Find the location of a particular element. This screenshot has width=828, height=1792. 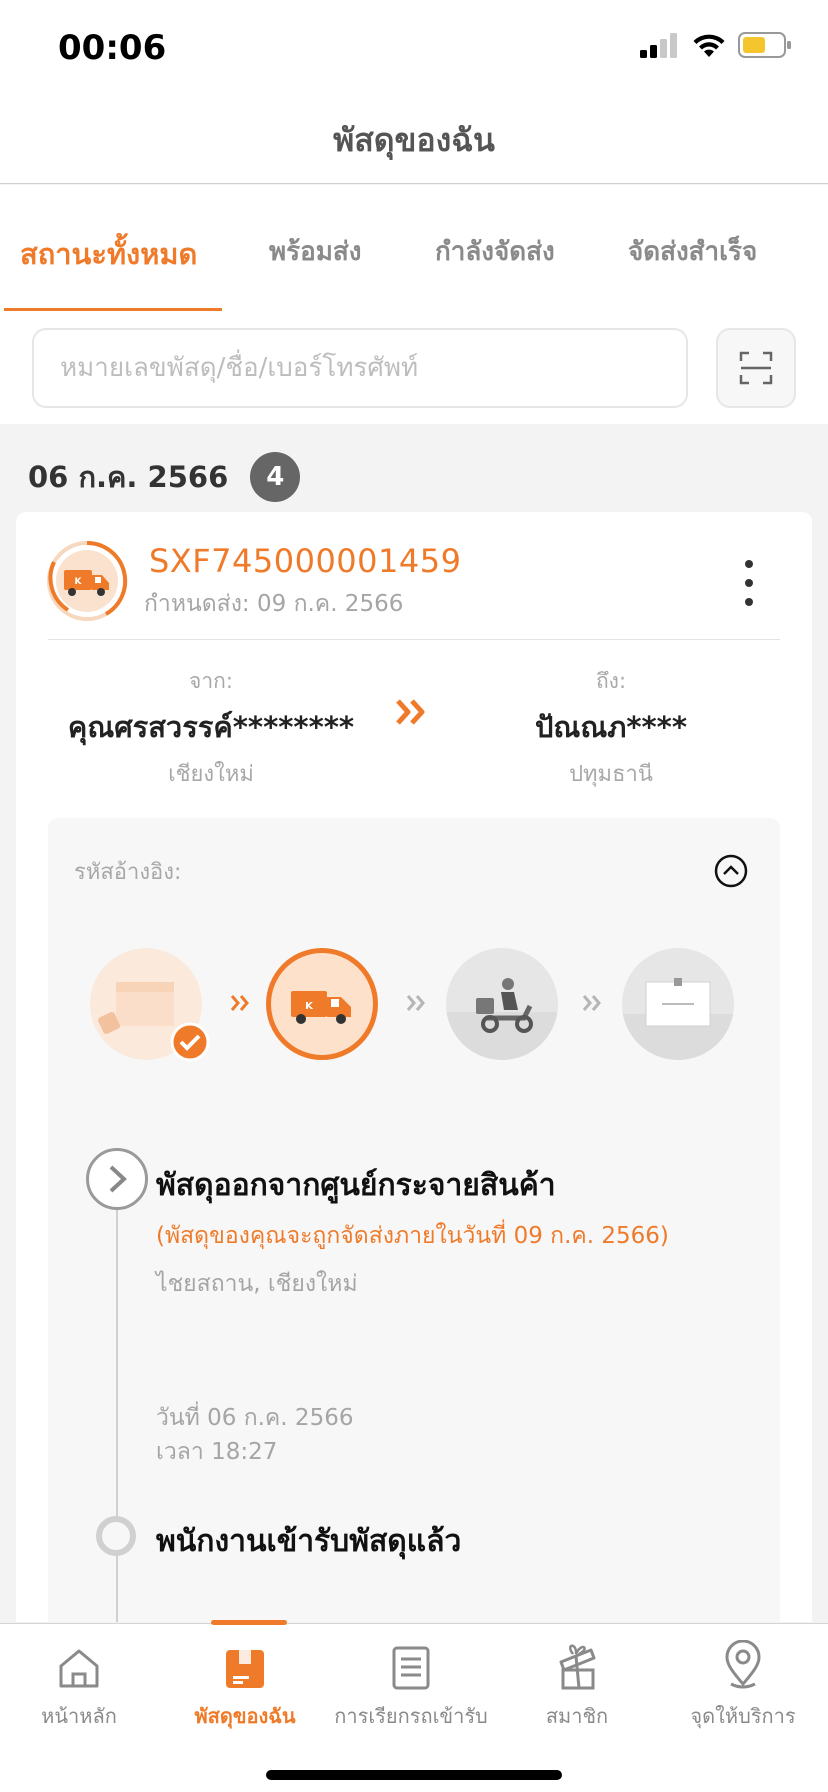

timeline-node-current is located at coordinates (117, 1179).